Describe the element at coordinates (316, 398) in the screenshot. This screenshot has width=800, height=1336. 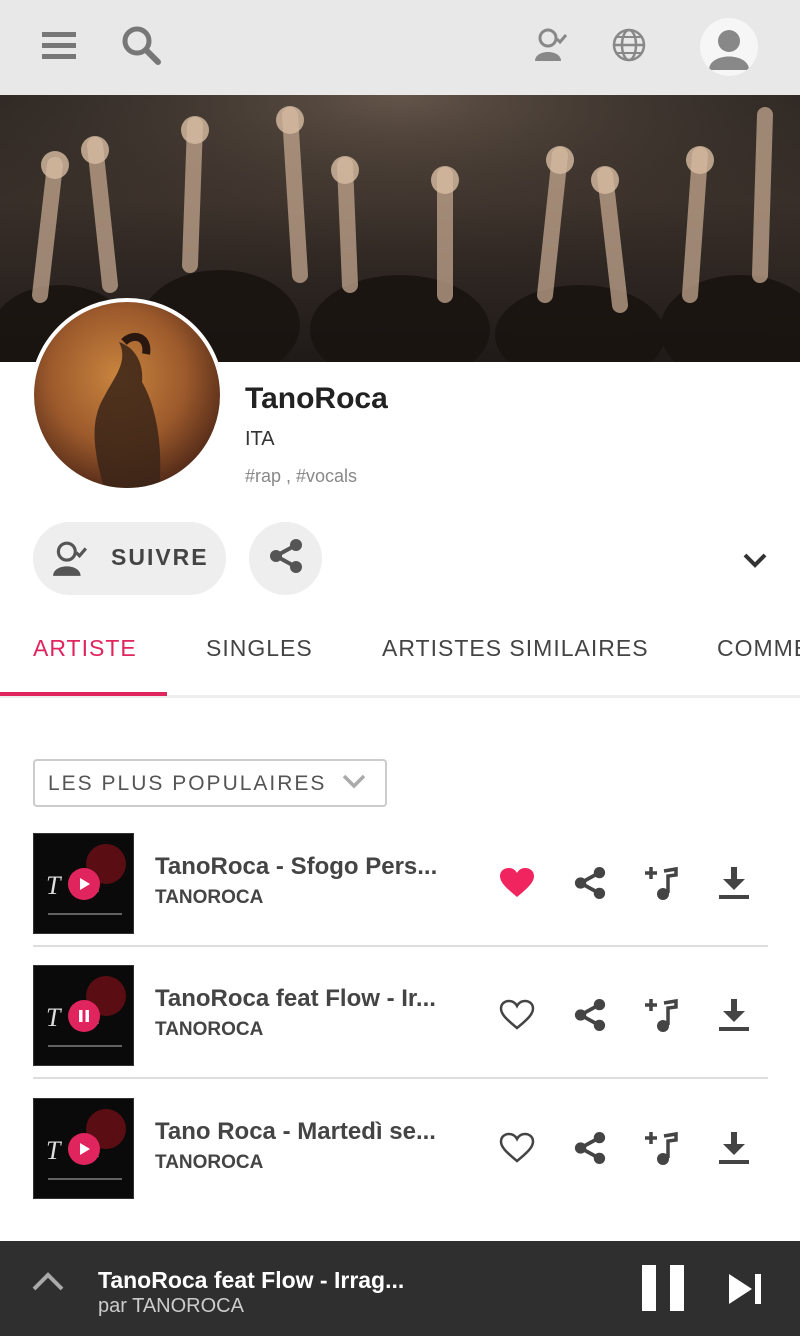
I see `artist-name: TanoRoca` at that location.